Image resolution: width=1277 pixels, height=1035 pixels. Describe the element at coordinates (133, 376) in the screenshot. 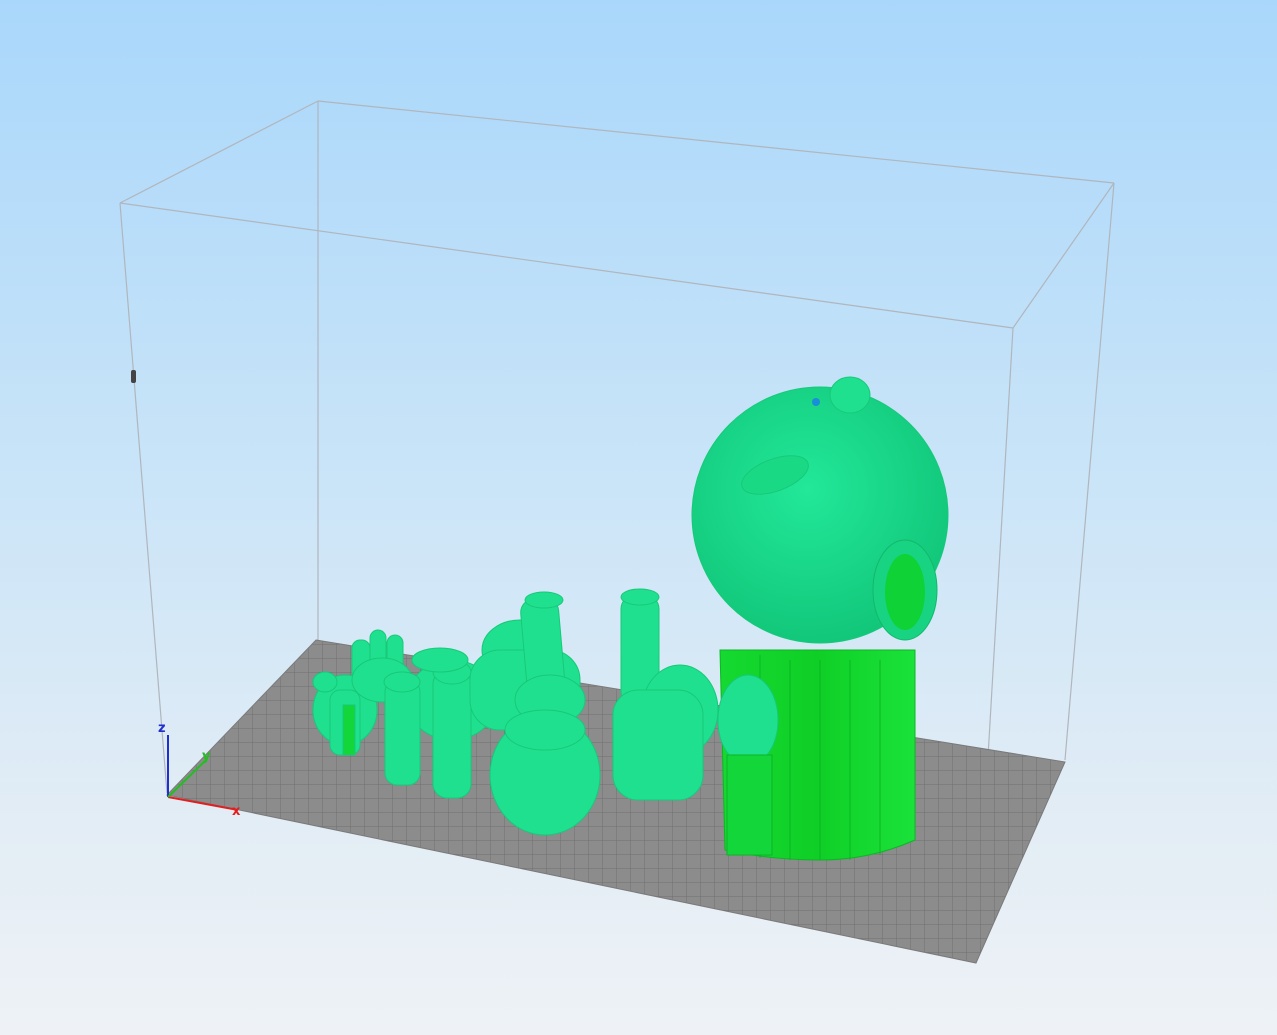

I see `layer-slider-handle` at that location.